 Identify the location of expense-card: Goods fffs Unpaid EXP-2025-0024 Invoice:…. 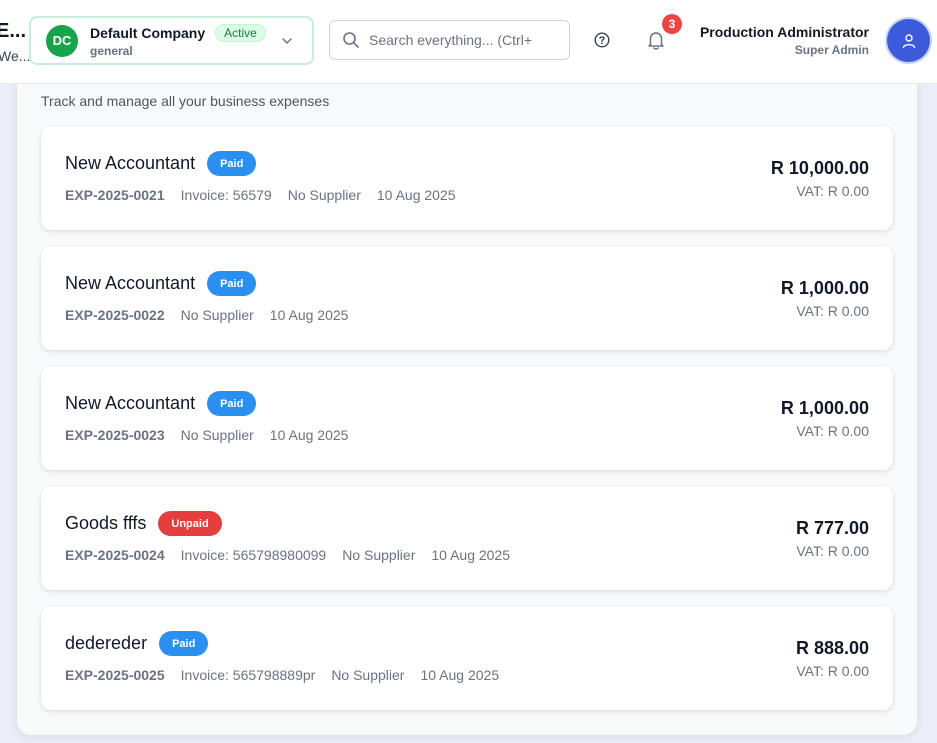
(467, 538).